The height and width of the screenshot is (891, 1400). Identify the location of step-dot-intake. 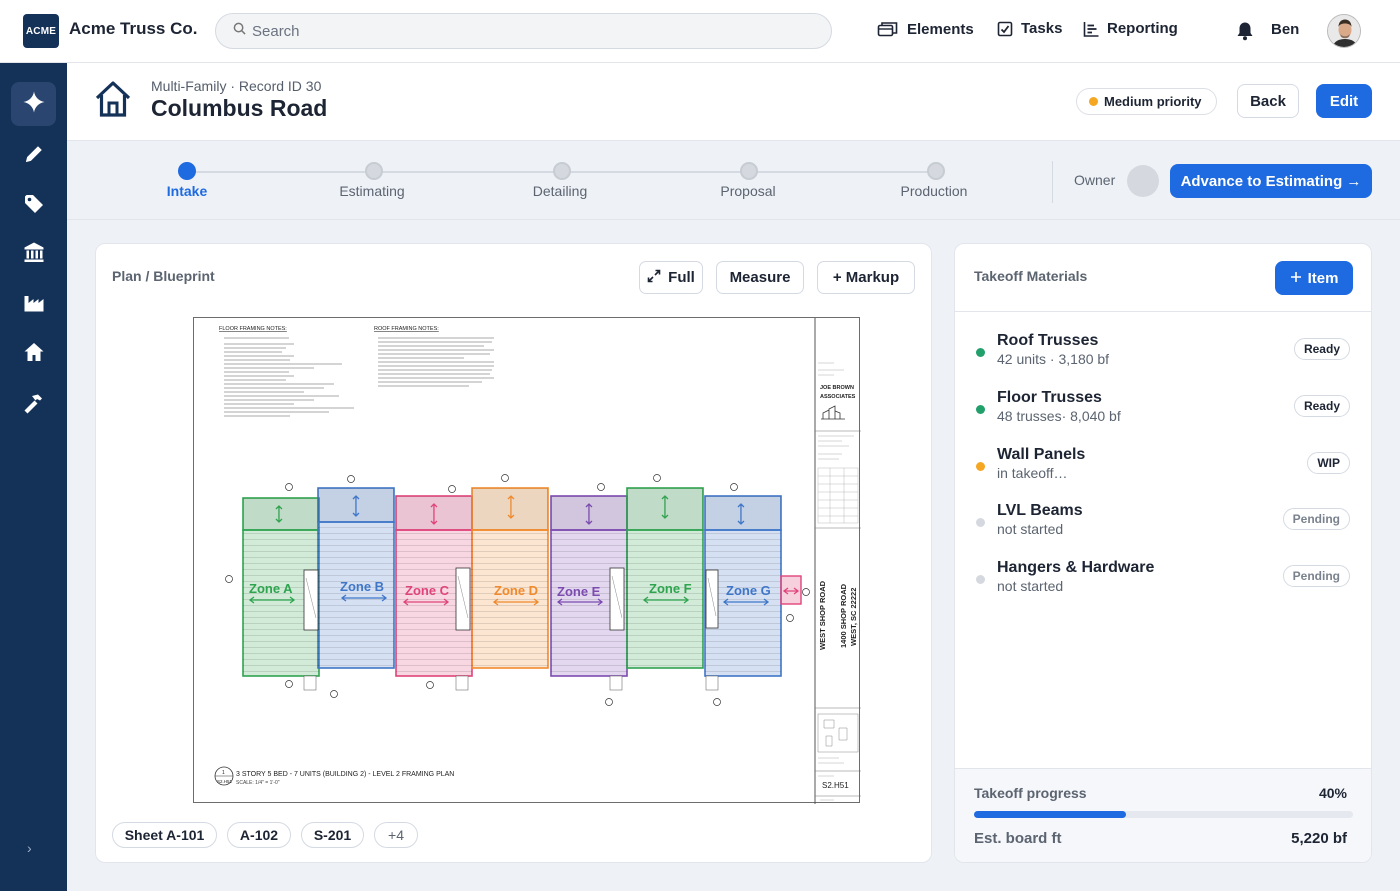
(187, 171).